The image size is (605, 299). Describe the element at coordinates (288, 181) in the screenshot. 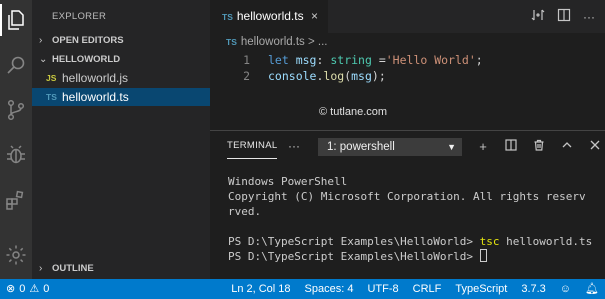

I see `terminal-line: Windows PowerShell` at that location.